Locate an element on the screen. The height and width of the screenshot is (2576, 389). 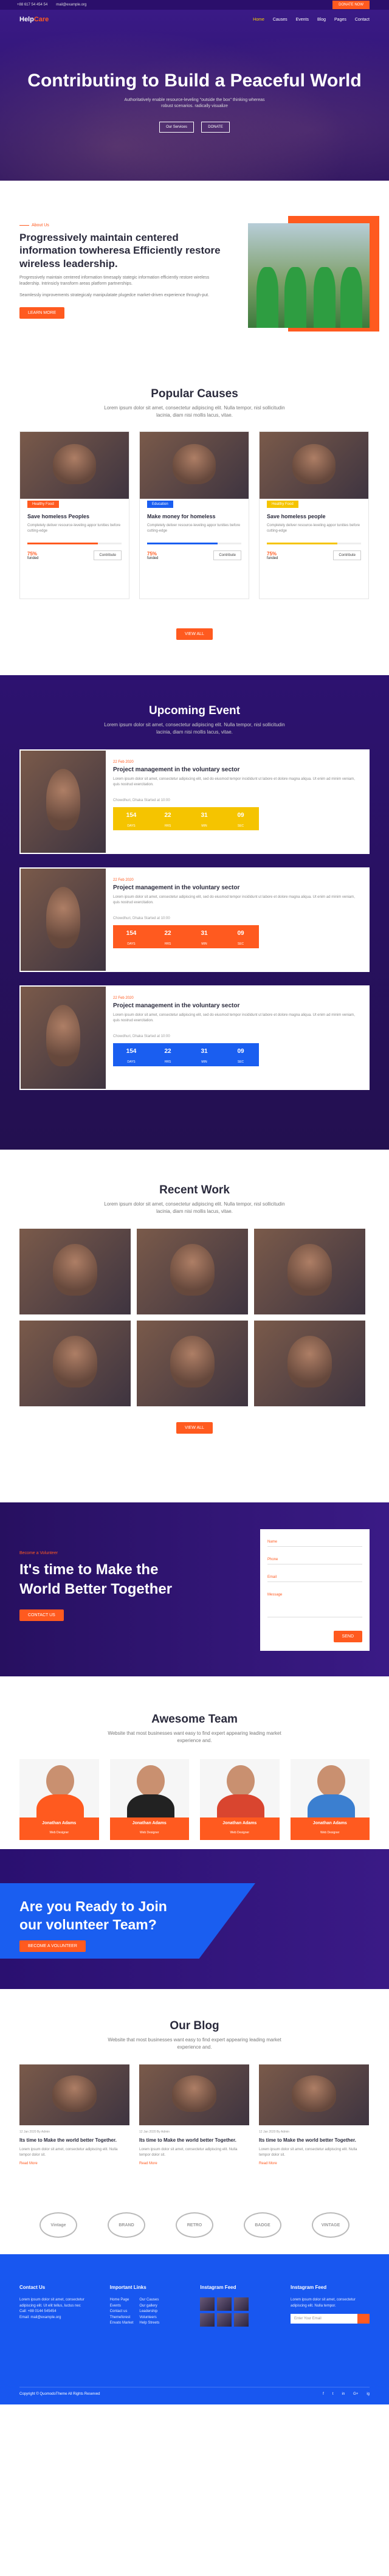
nav-blog: Blog is located at coordinates (321, 20).